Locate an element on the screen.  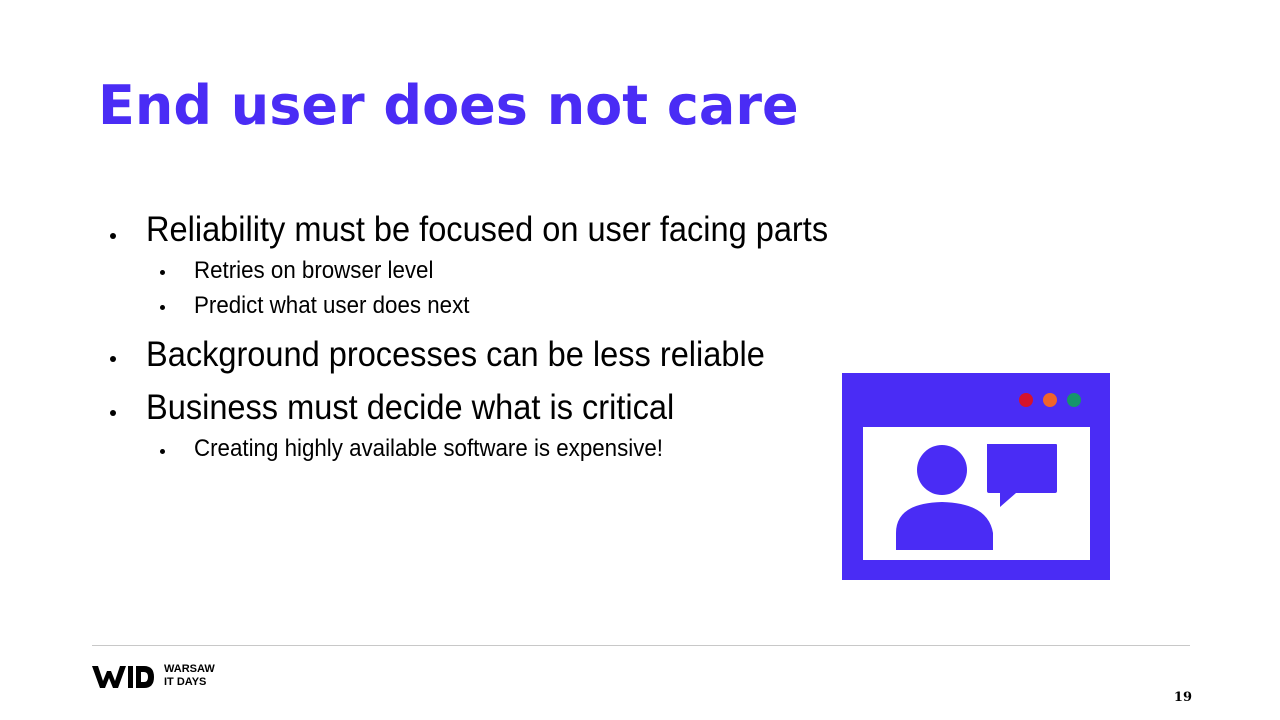
footer-divider is located at coordinates (641, 645).